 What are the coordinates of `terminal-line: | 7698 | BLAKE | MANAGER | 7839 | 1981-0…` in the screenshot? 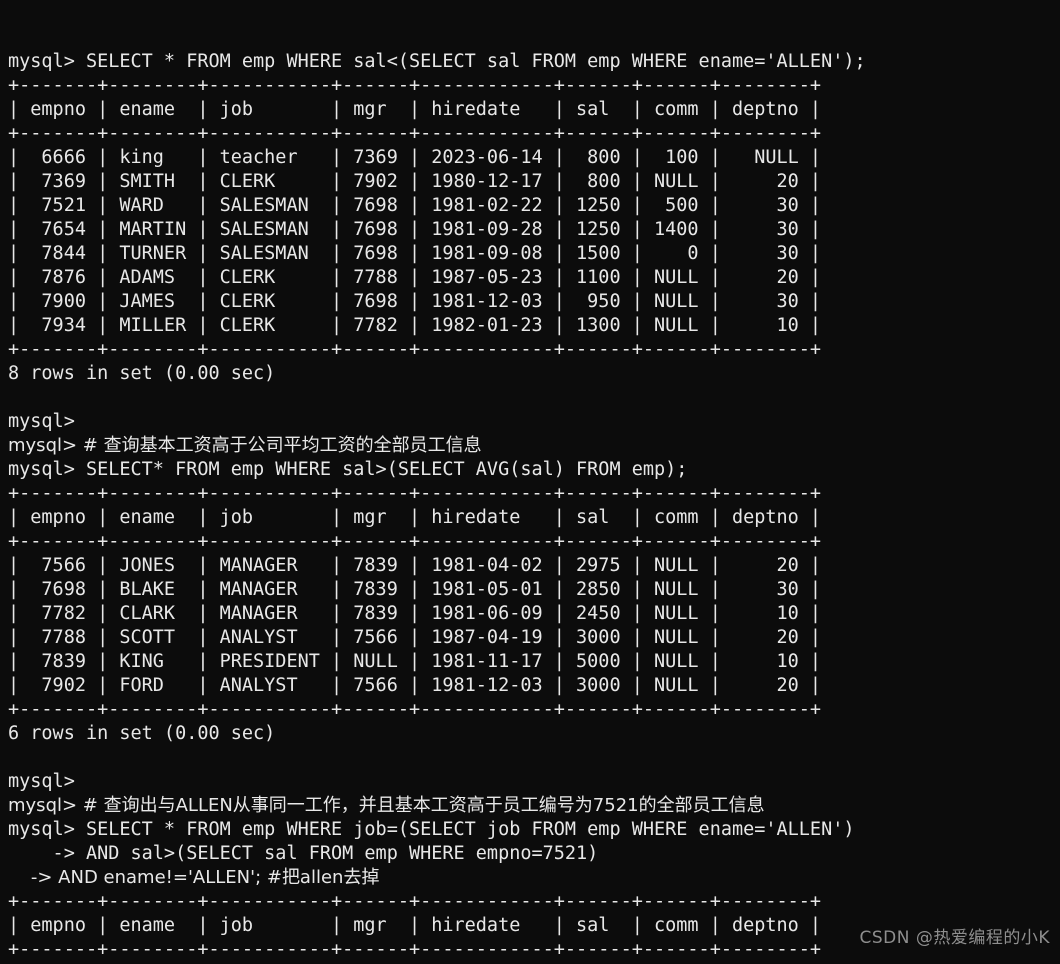 It's located at (415, 589).